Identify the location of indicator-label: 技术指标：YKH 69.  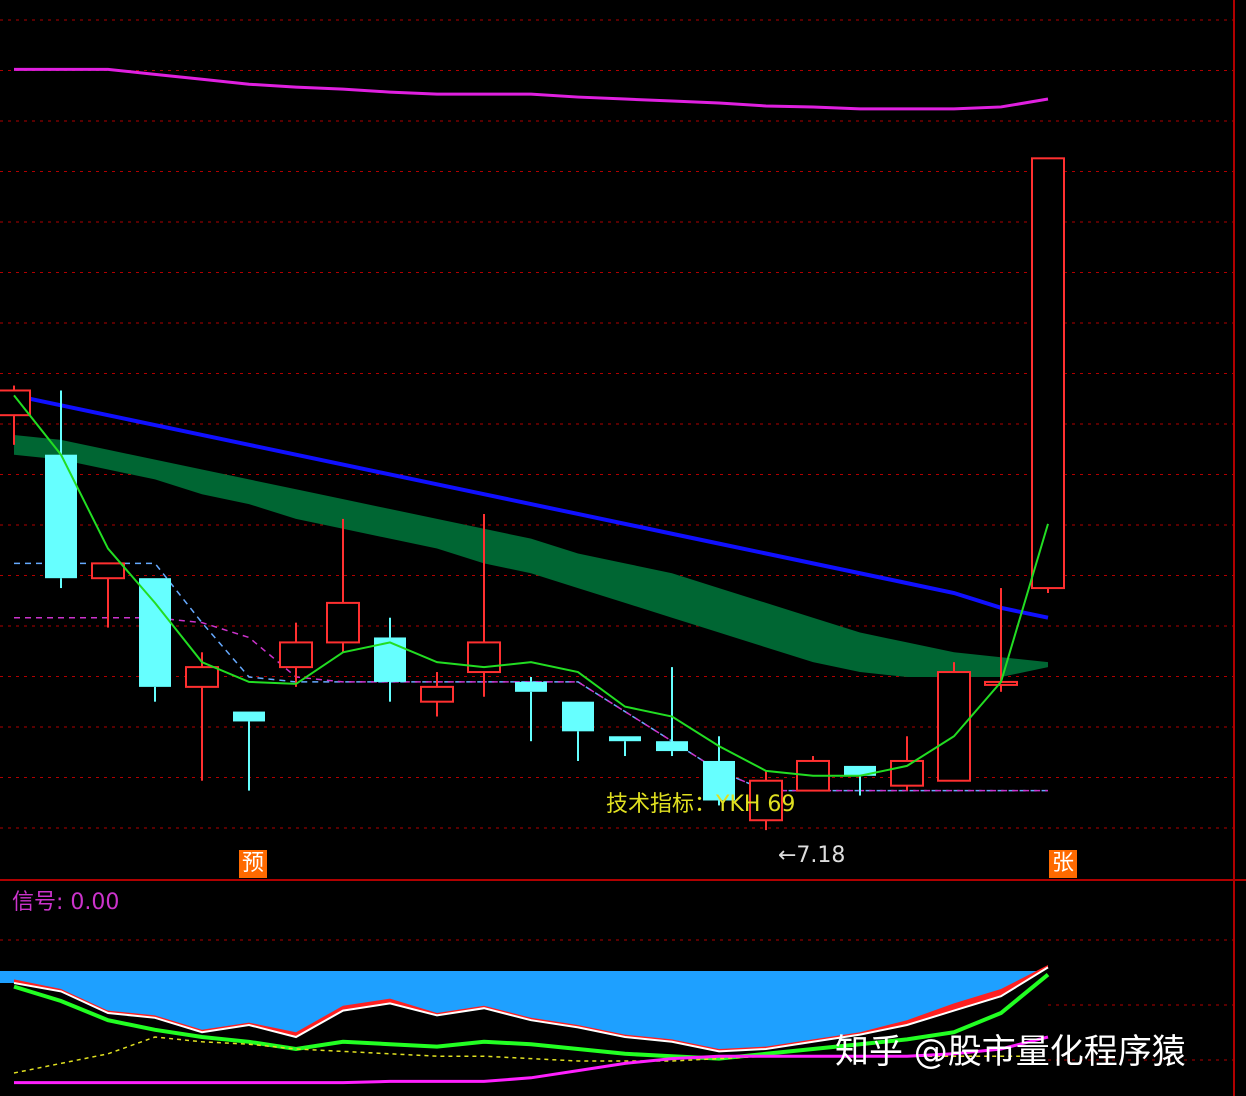
(700, 802).